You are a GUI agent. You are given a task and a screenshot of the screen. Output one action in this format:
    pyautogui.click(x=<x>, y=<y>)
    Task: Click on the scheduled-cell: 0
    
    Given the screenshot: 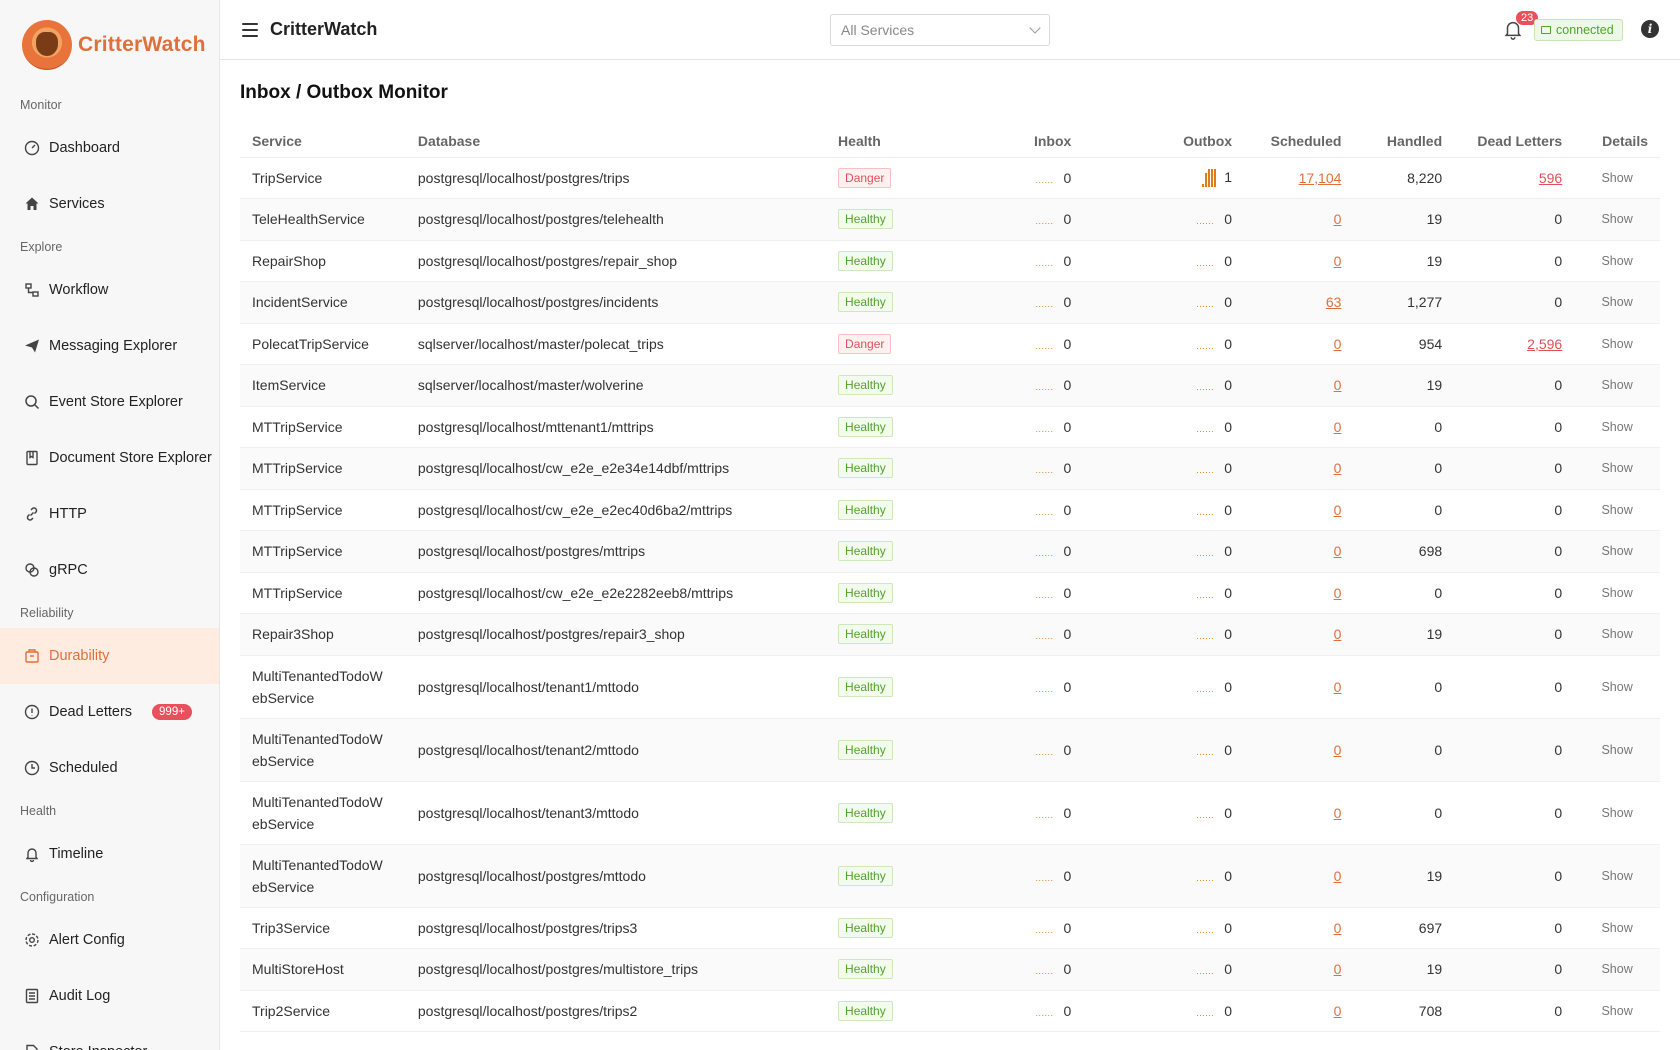 What is the action you would take?
    pyautogui.click(x=1299, y=969)
    